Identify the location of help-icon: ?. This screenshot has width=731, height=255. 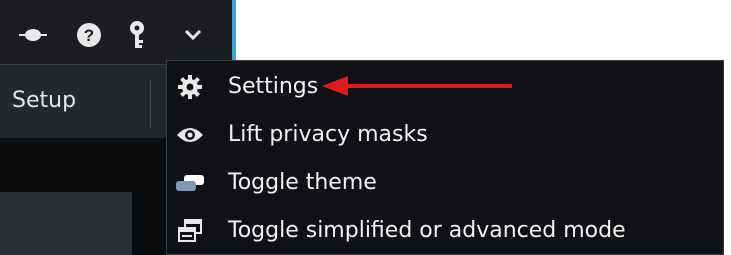
(89, 35).